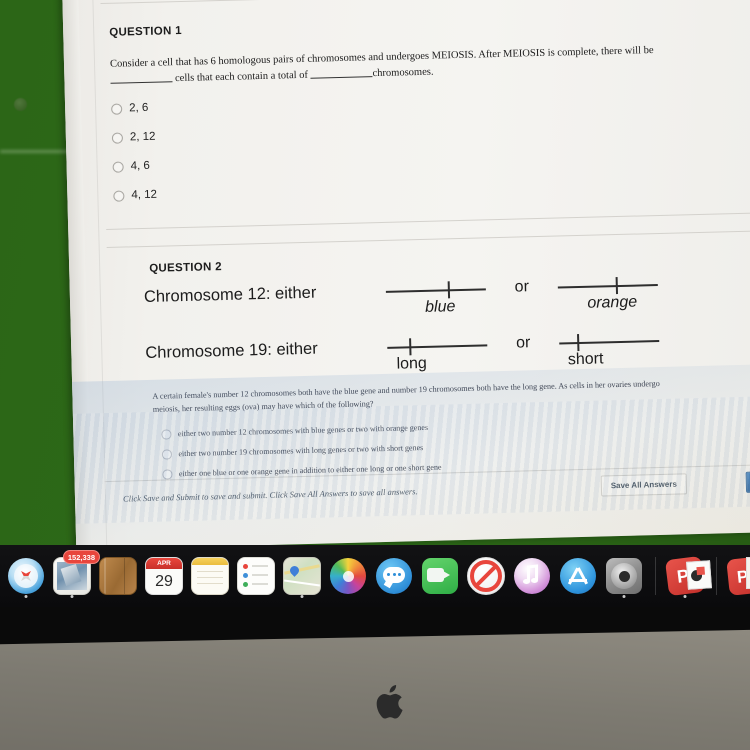 The height and width of the screenshot is (750, 750). I want to click on chromosome-12-row: Chromosome 12: either blue or orange, so click(400, 295).